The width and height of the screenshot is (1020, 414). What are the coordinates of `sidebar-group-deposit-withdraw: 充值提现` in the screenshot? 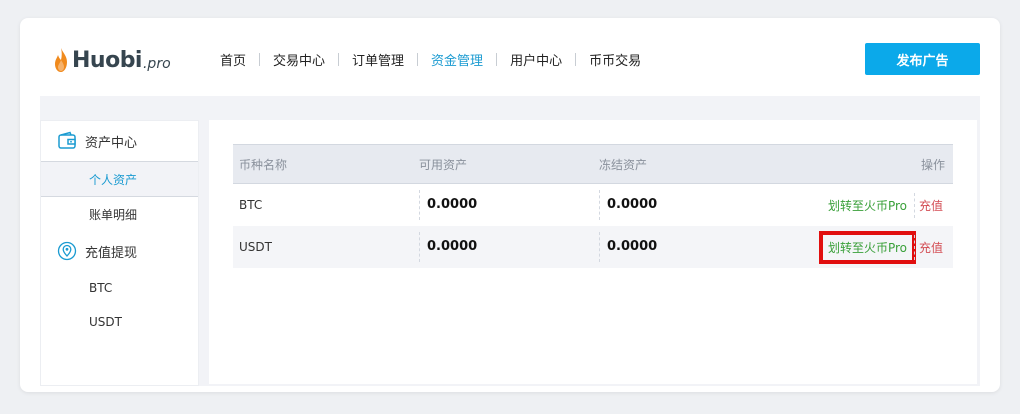 It's located at (119, 251).